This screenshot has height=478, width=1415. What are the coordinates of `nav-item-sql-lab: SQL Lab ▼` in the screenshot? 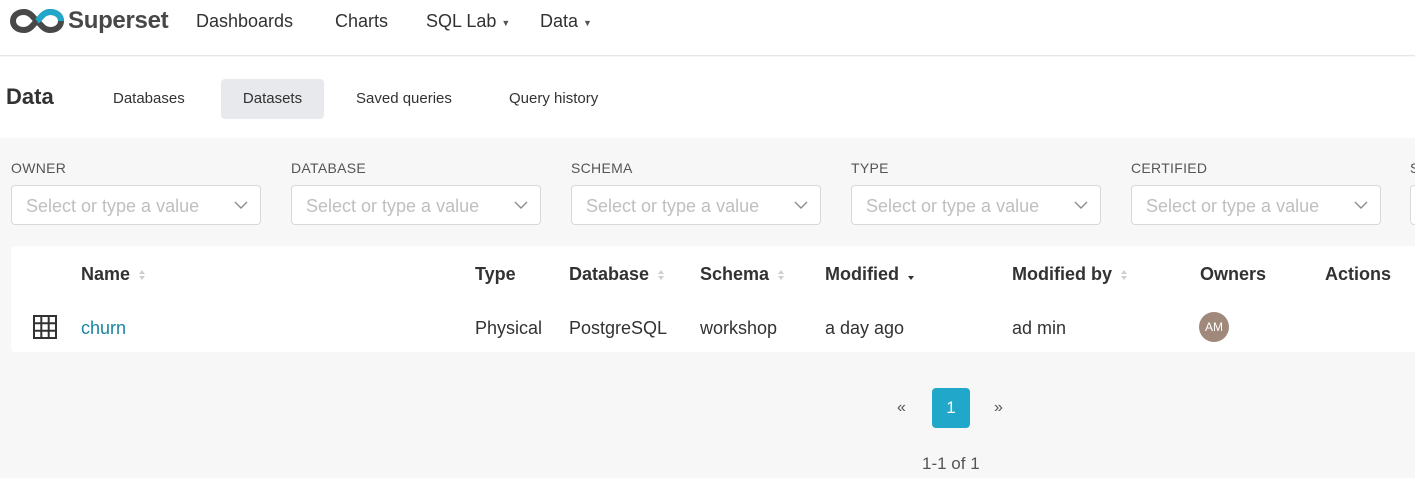 It's located at (468, 21).